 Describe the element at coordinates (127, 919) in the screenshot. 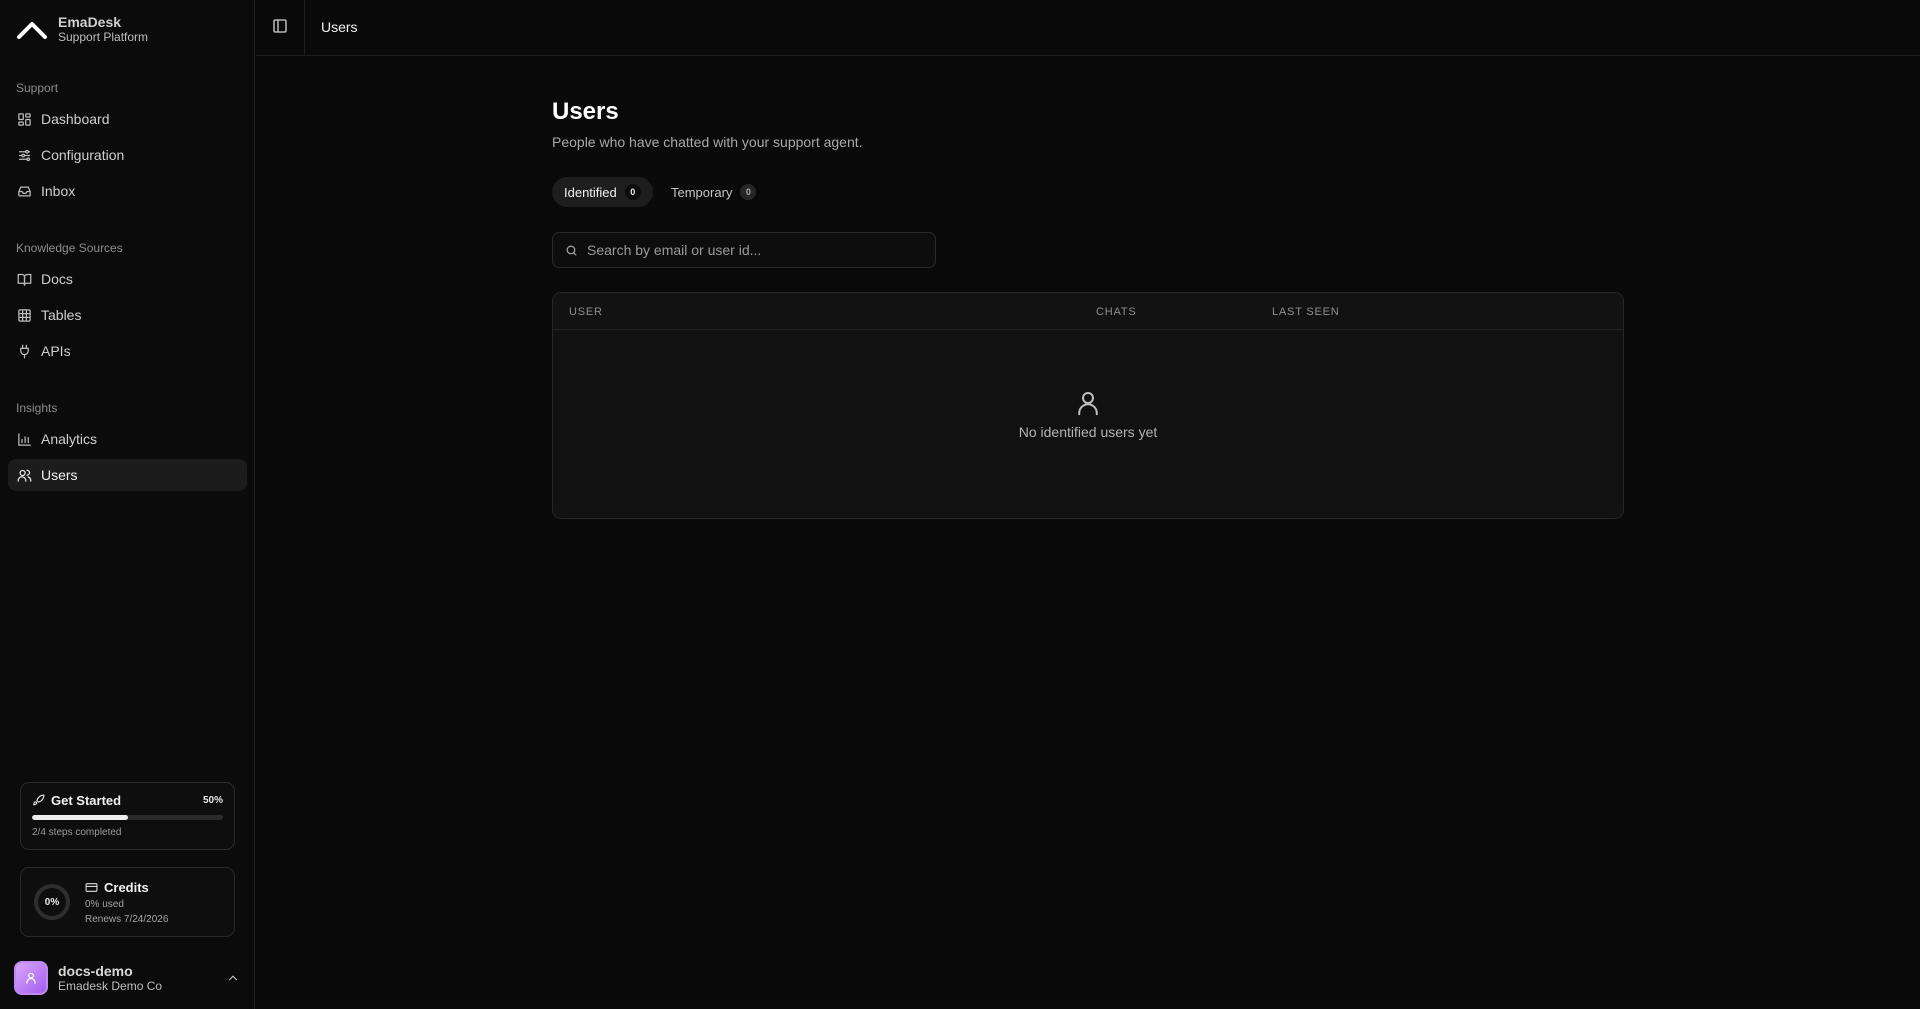

I see `credits-renews: Renews 7/24/2026` at that location.